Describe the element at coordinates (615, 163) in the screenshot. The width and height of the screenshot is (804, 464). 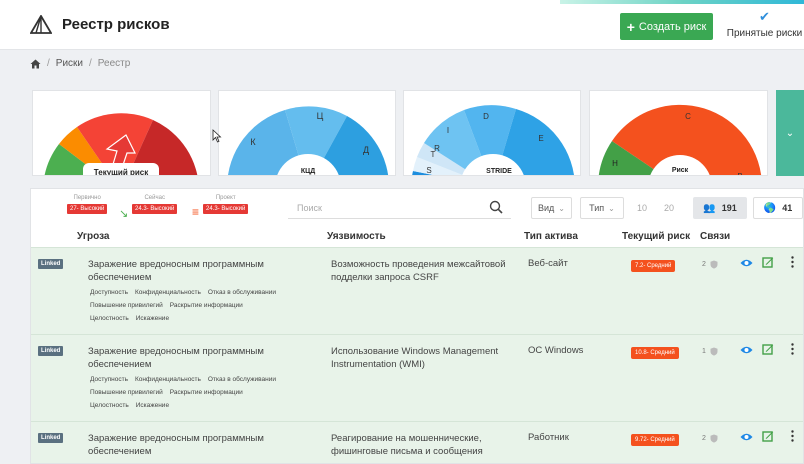
I see `risk-label-low: Н` at that location.